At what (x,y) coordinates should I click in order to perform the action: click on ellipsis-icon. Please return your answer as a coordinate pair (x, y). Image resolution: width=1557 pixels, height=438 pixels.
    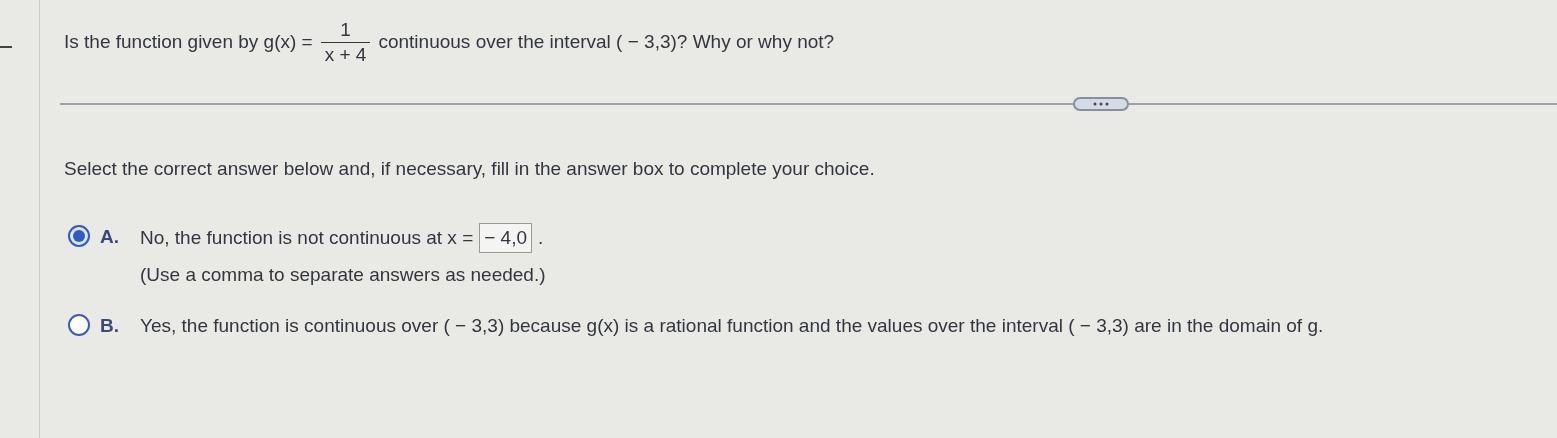
    Looking at the image, I should click on (1101, 103).